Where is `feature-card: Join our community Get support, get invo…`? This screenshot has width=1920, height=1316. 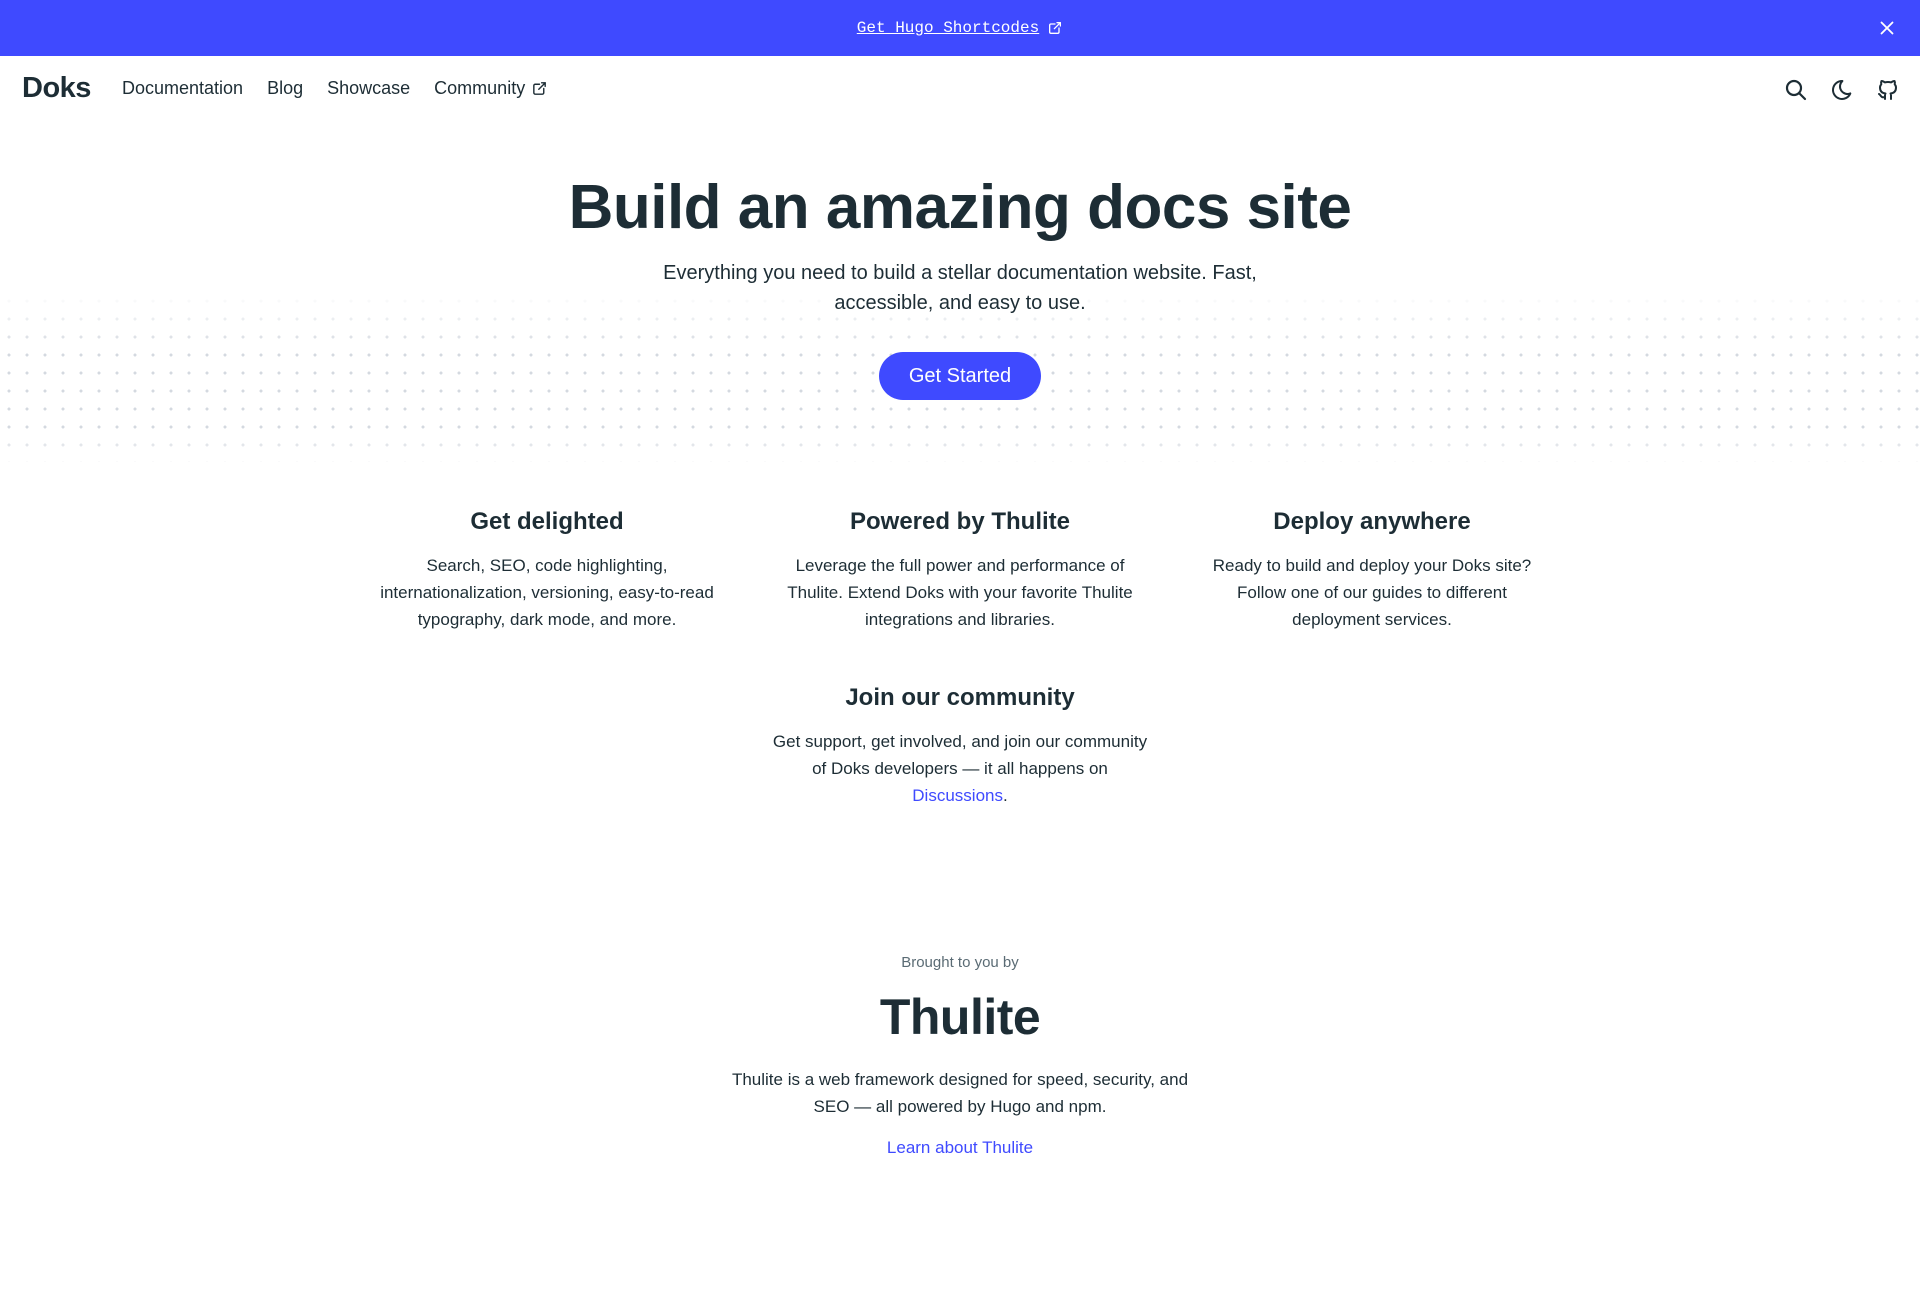 feature-card: Join our community Get support, get invo… is located at coordinates (960, 746).